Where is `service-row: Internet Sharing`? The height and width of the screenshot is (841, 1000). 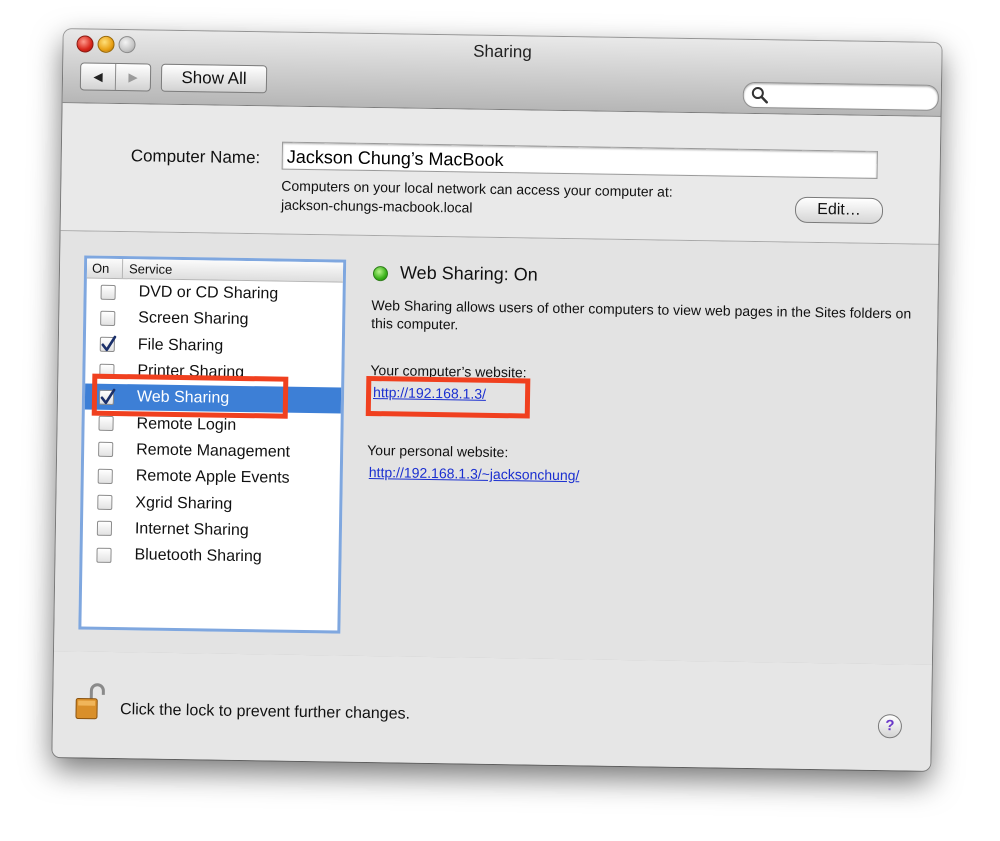
service-row: Internet Sharing is located at coordinates (211, 530).